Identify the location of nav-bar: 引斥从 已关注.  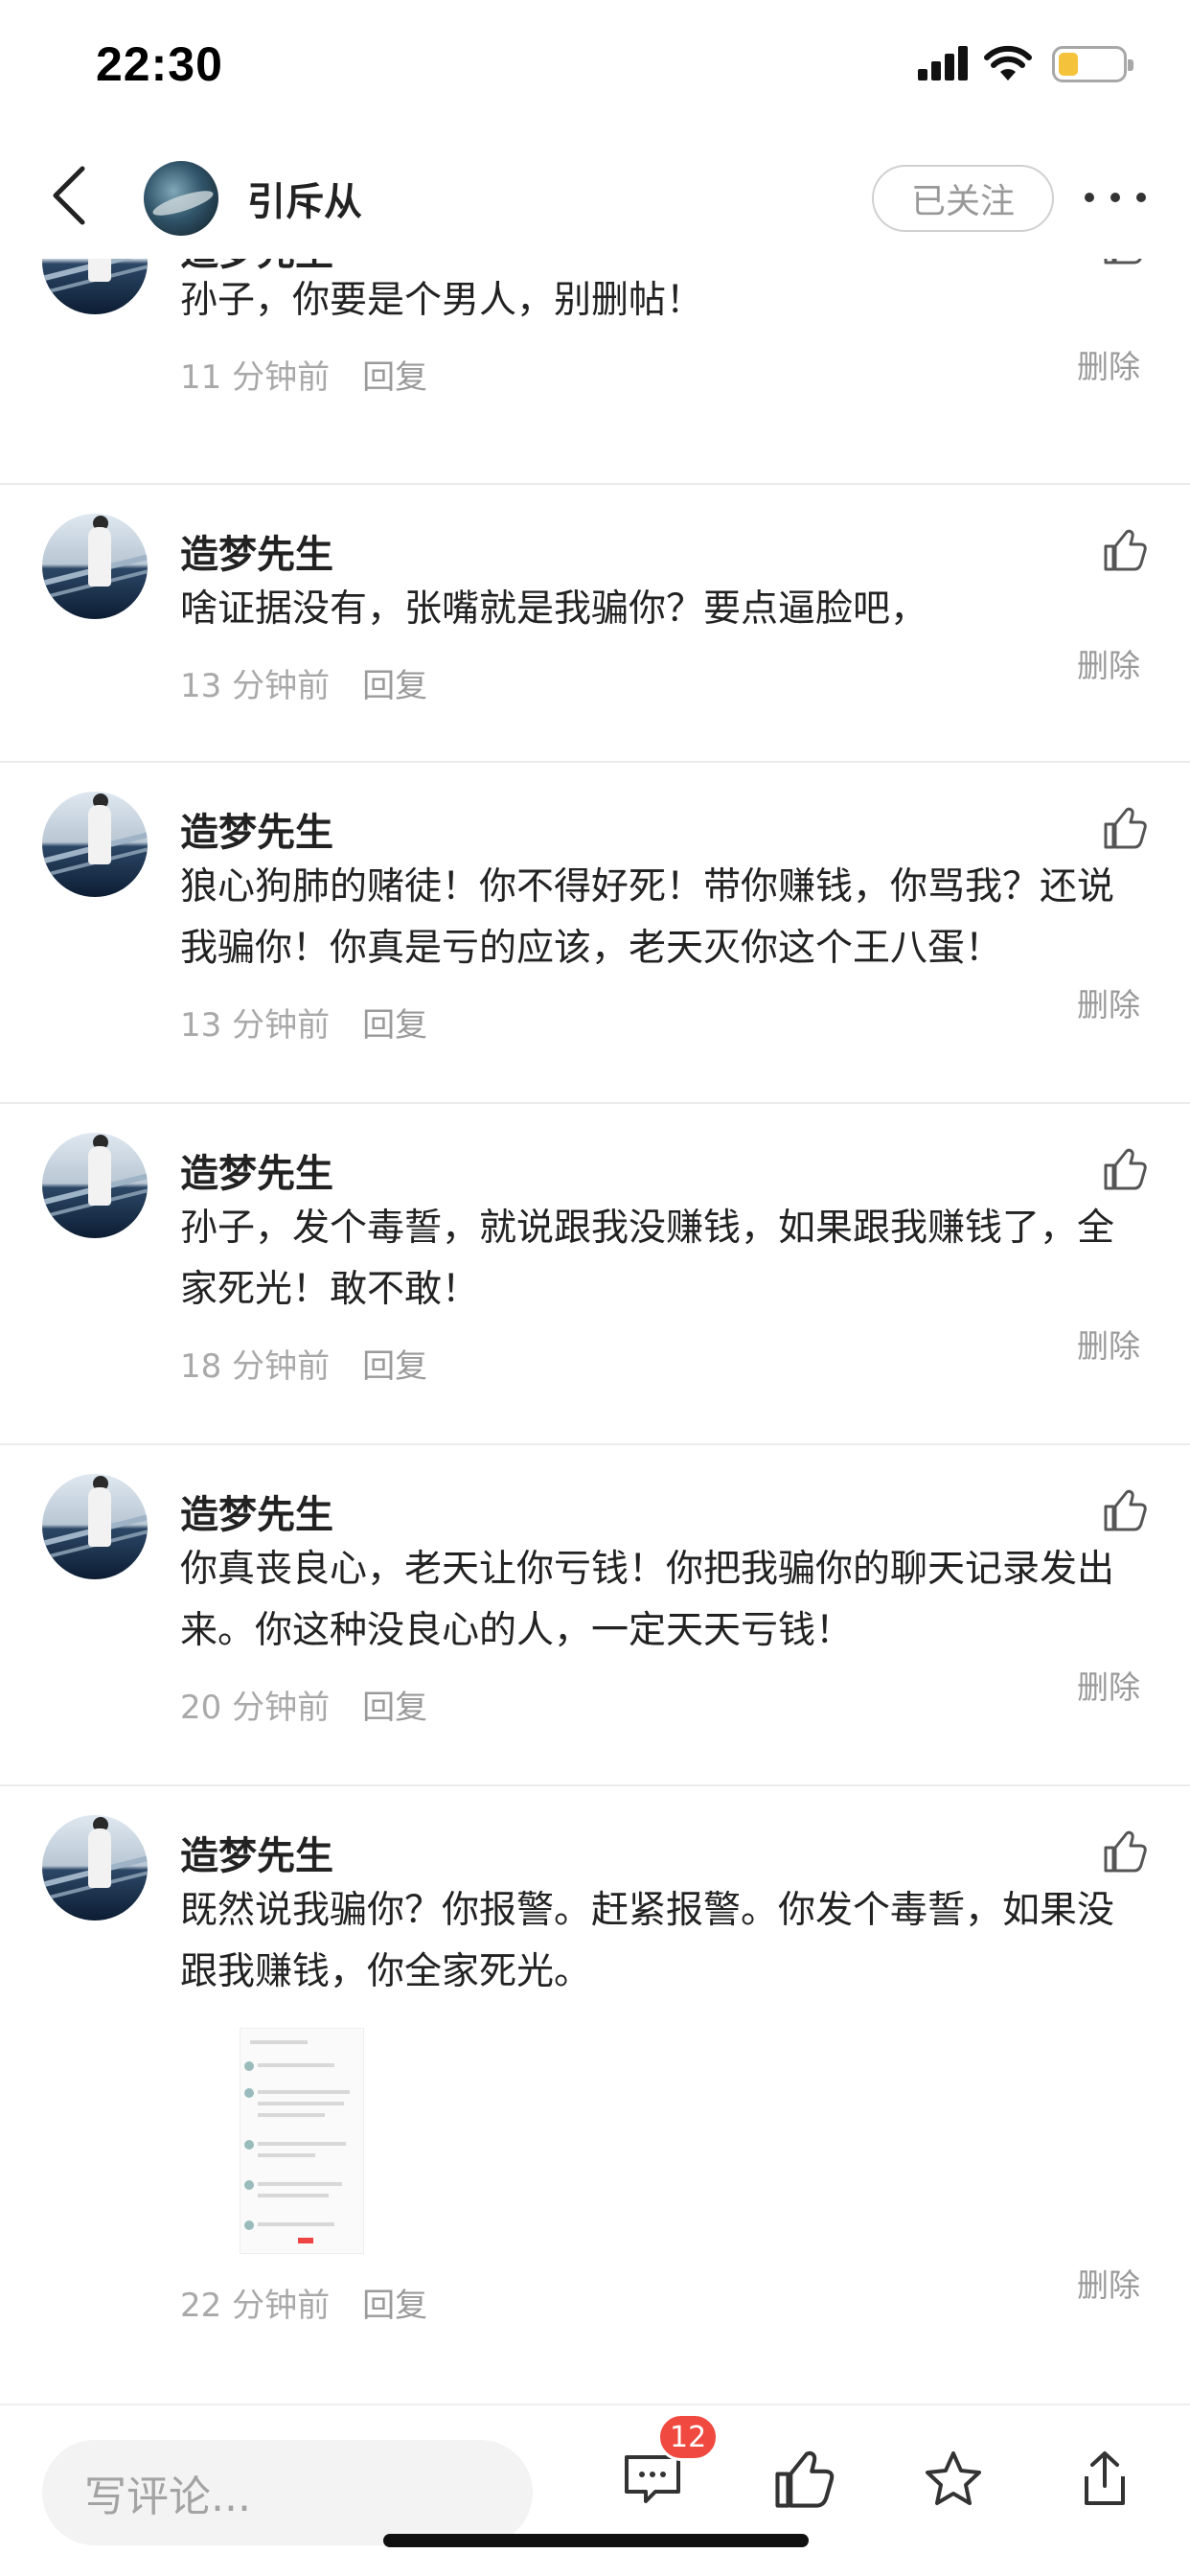
(595, 196).